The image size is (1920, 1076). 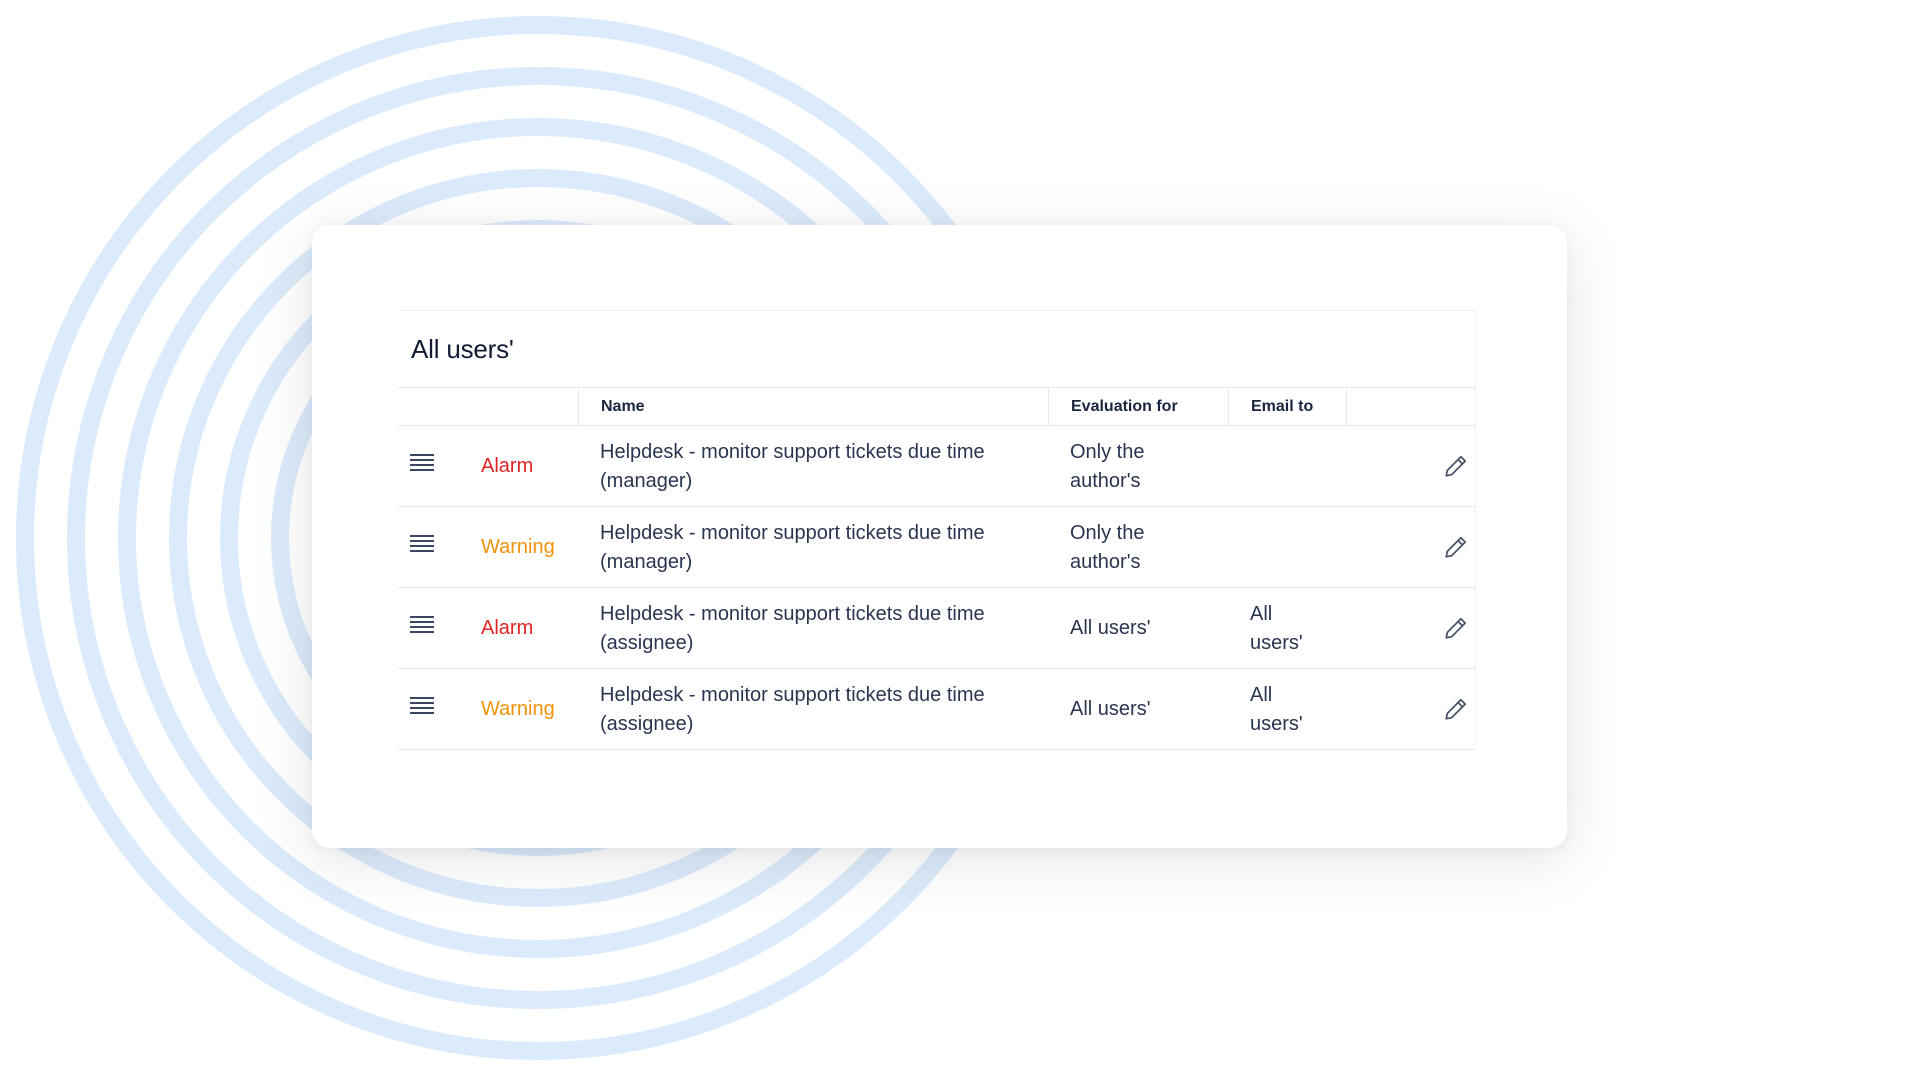 I want to click on column-header-actions, so click(x=1411, y=406).